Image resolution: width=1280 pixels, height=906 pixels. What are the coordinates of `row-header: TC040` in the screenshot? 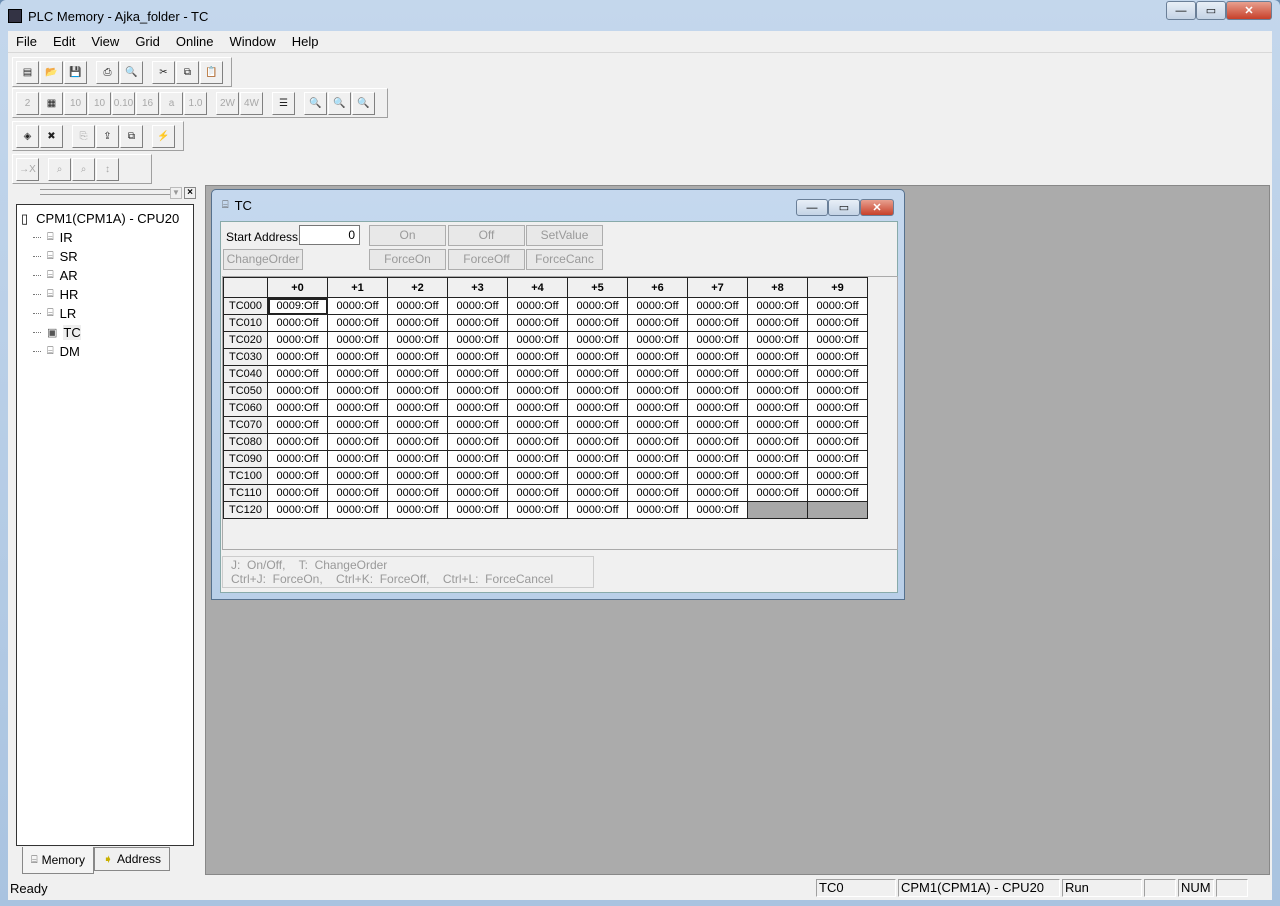 It's located at (245, 374).